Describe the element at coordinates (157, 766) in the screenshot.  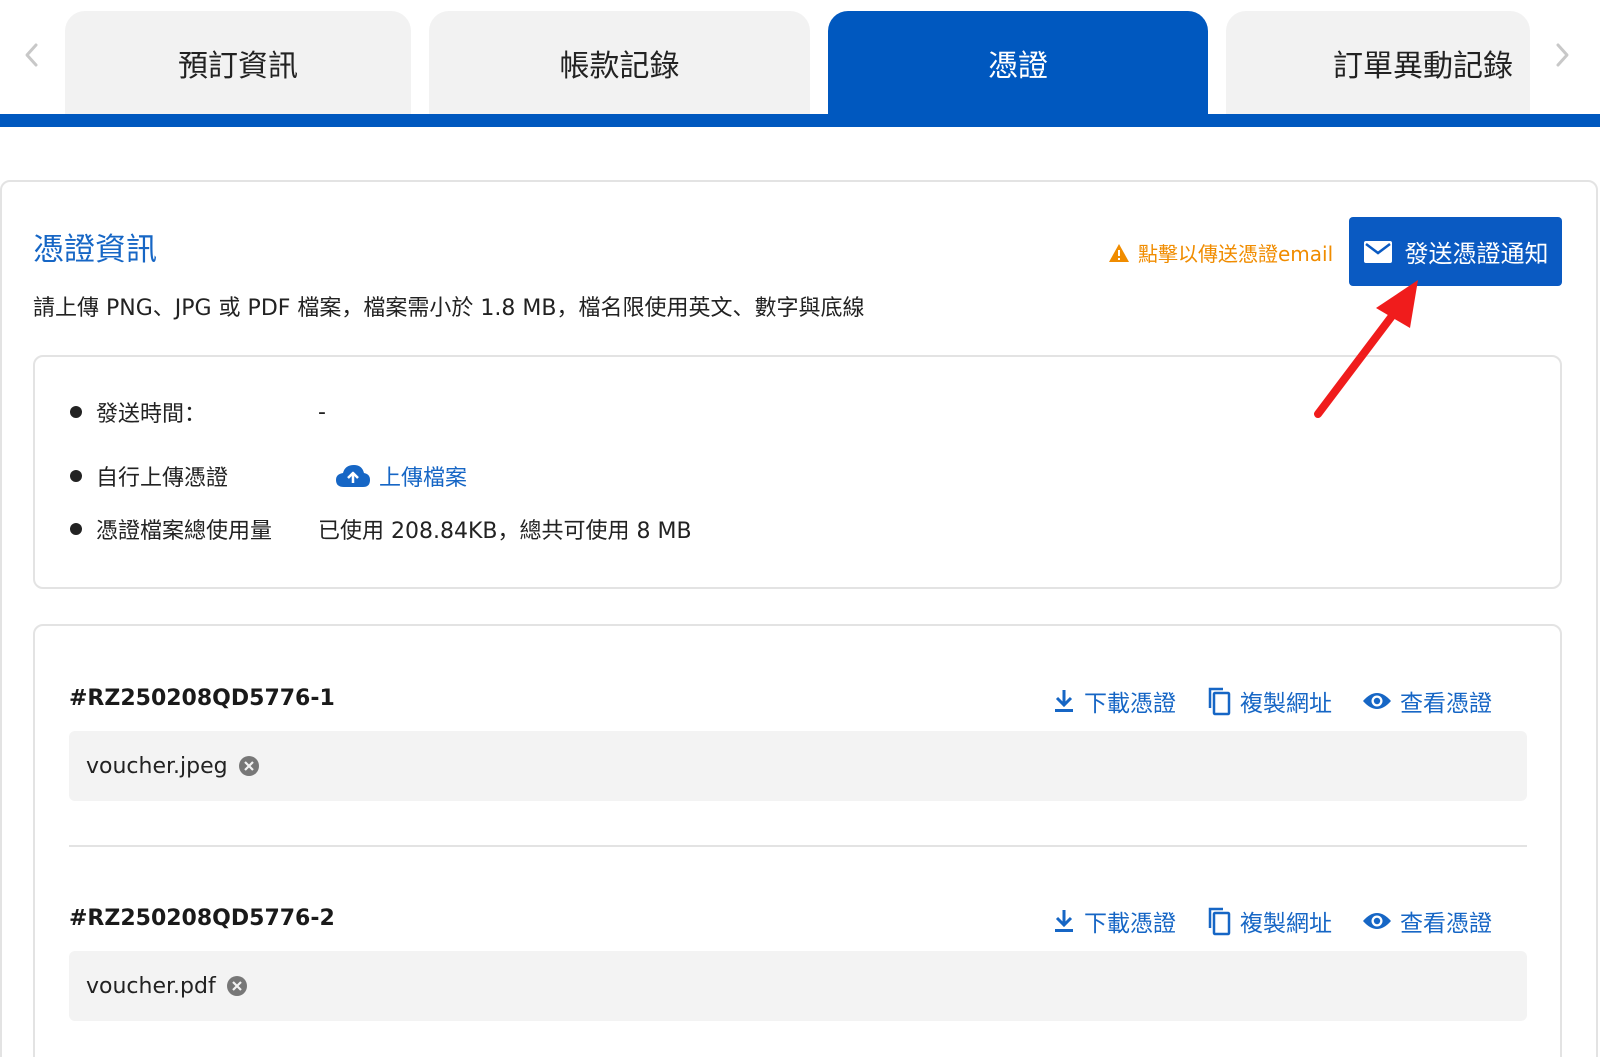
I see `file-name: voucher.jpeg` at that location.